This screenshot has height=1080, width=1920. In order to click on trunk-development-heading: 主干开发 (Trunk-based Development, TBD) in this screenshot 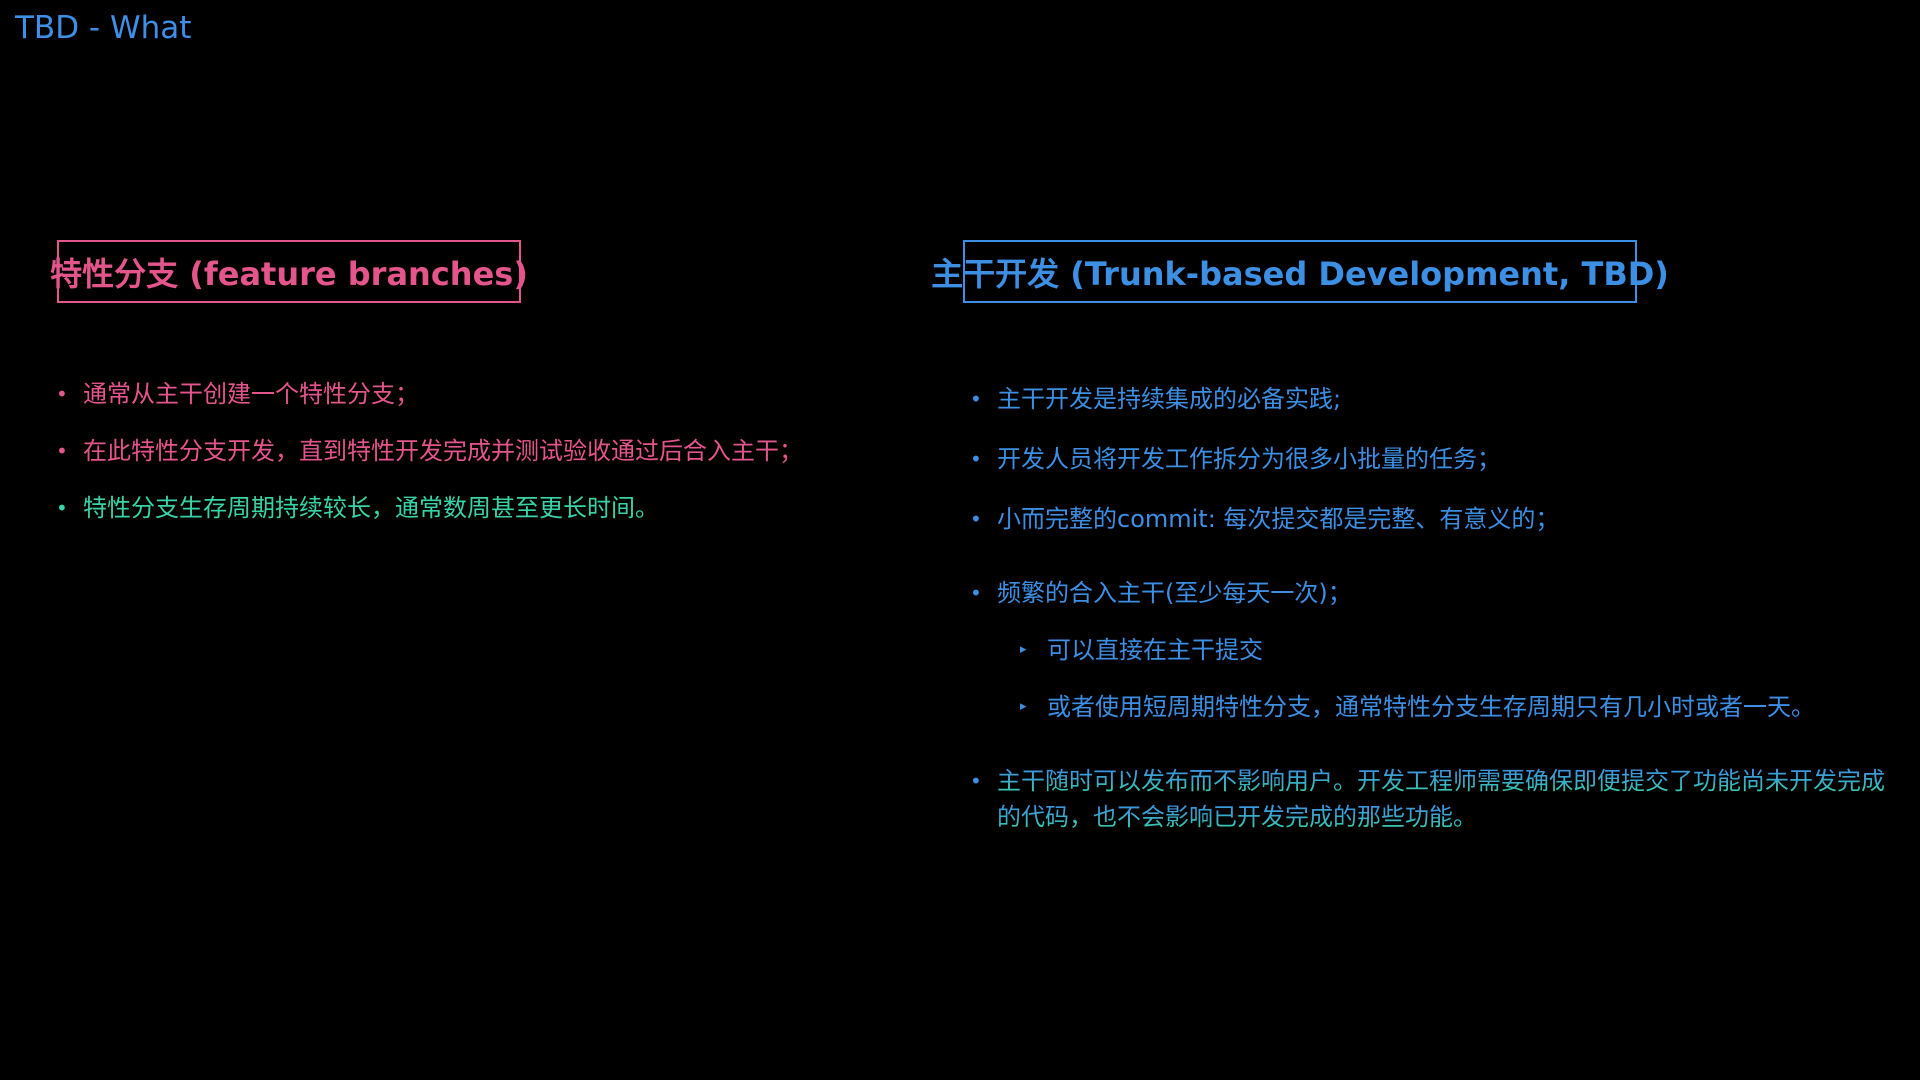, I will do `click(1300, 273)`.